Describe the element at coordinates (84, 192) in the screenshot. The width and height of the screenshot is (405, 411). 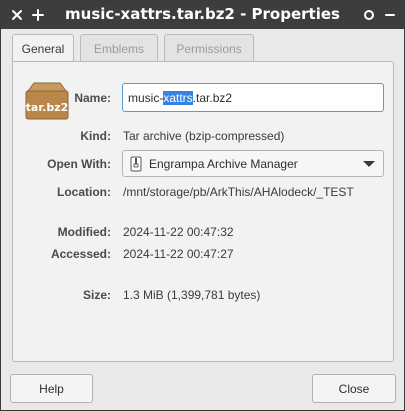
I see `location-label: Location:` at that location.